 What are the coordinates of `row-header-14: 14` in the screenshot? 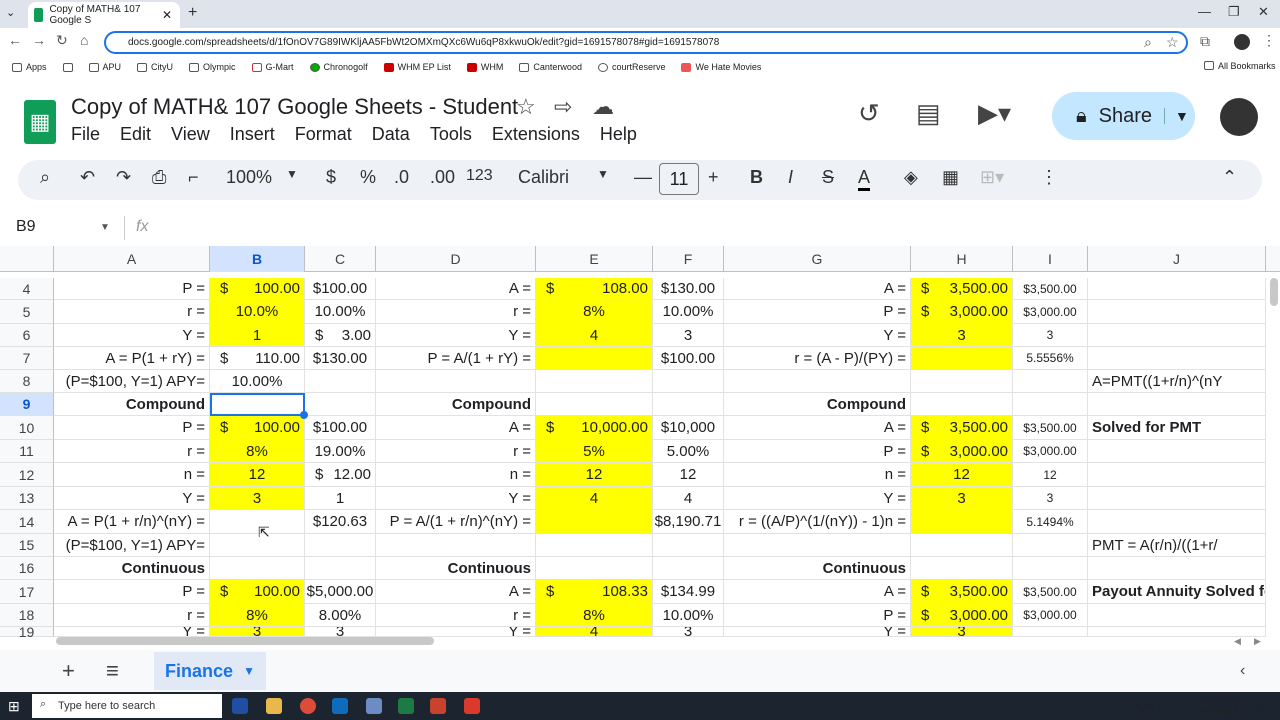 It's located at (27, 522).